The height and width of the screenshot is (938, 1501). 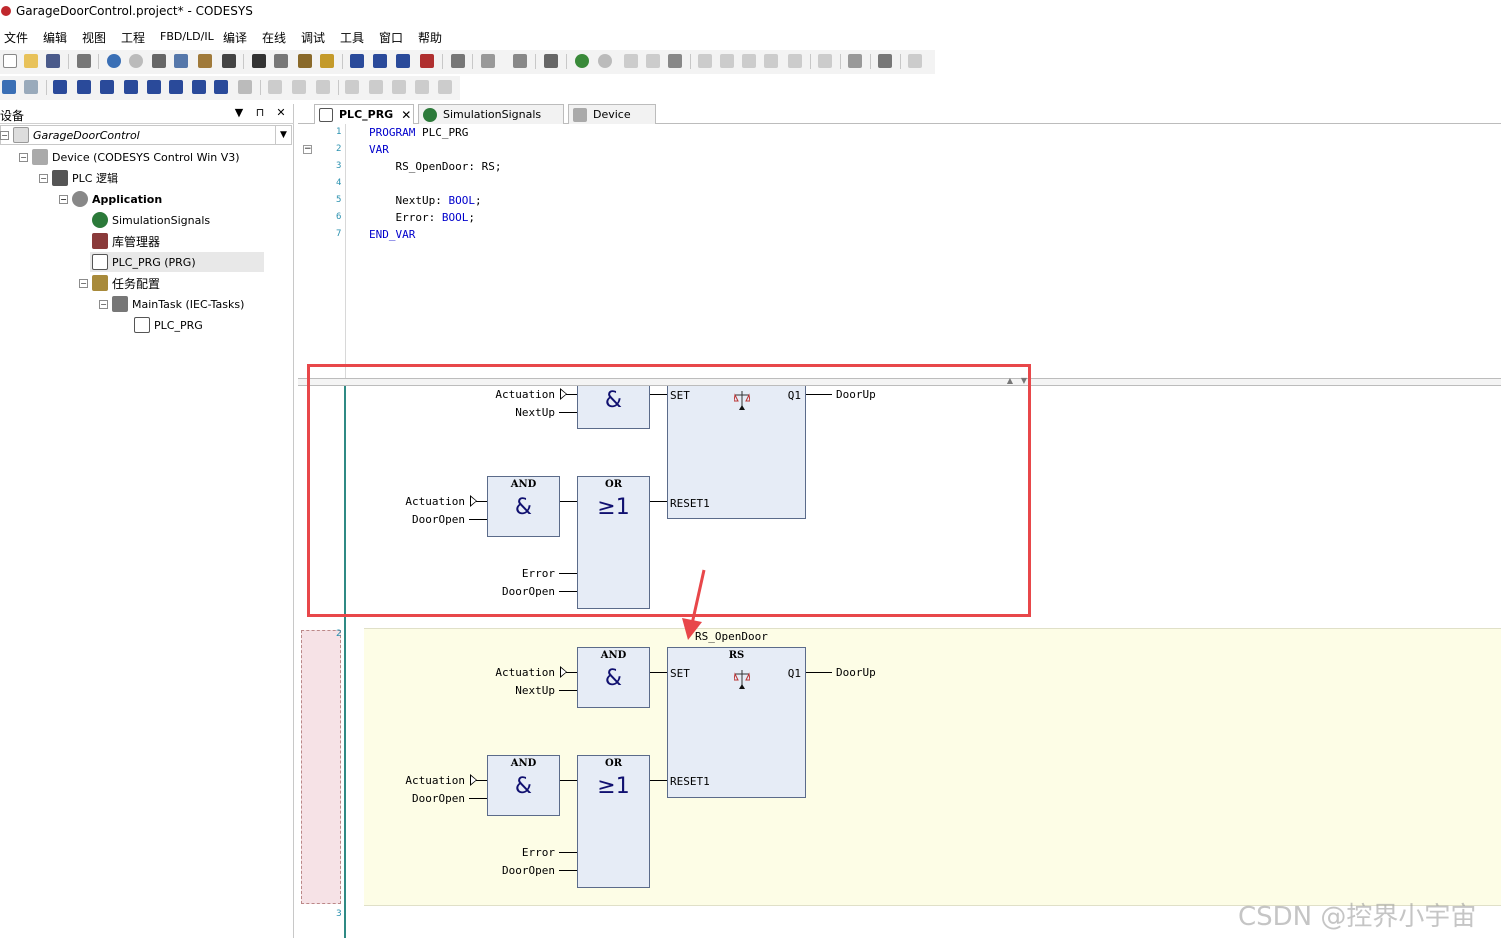 I want to click on open-folder-icon, so click(x=31, y=61).